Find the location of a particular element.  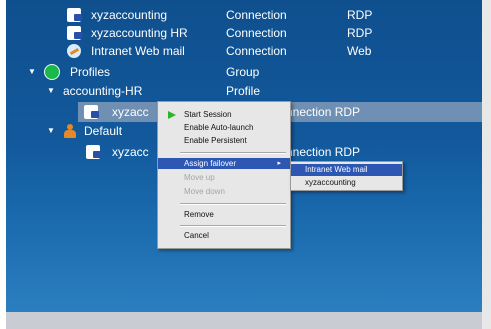

failover-submenu: Intranet Web mail xyzaccounting is located at coordinates (346, 176).